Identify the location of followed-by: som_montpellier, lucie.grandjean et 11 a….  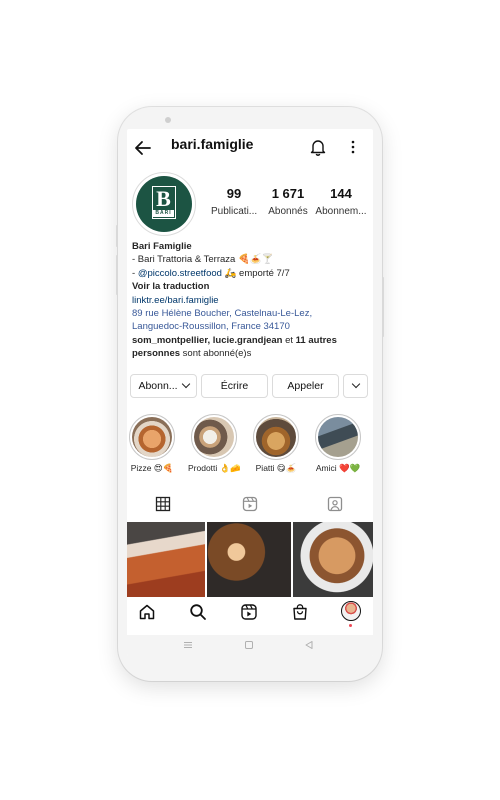
(251, 340).